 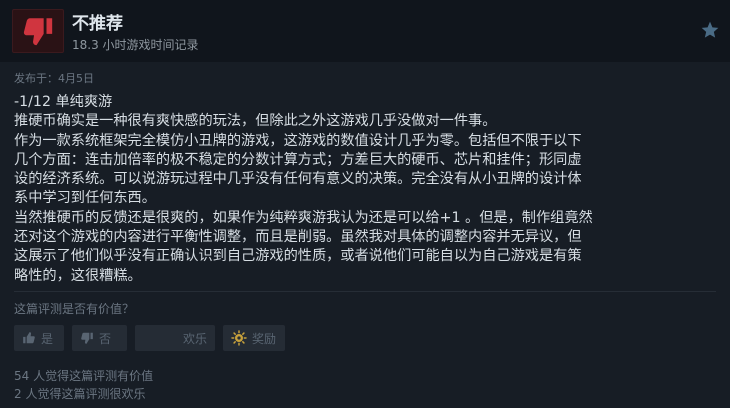 I want to click on divider, so click(x=365, y=291).